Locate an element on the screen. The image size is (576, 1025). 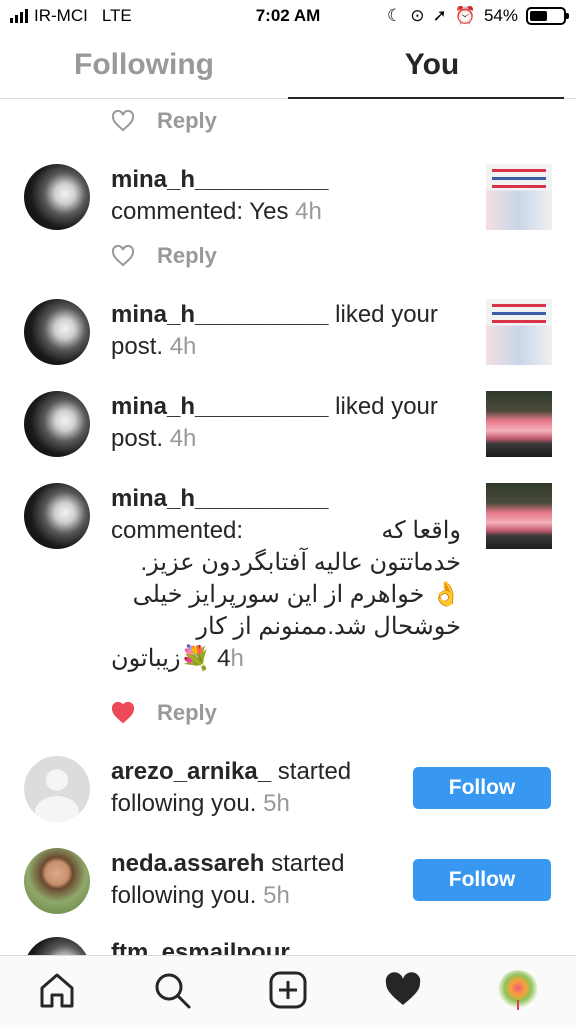
home-icon is located at coordinates (57, 990).